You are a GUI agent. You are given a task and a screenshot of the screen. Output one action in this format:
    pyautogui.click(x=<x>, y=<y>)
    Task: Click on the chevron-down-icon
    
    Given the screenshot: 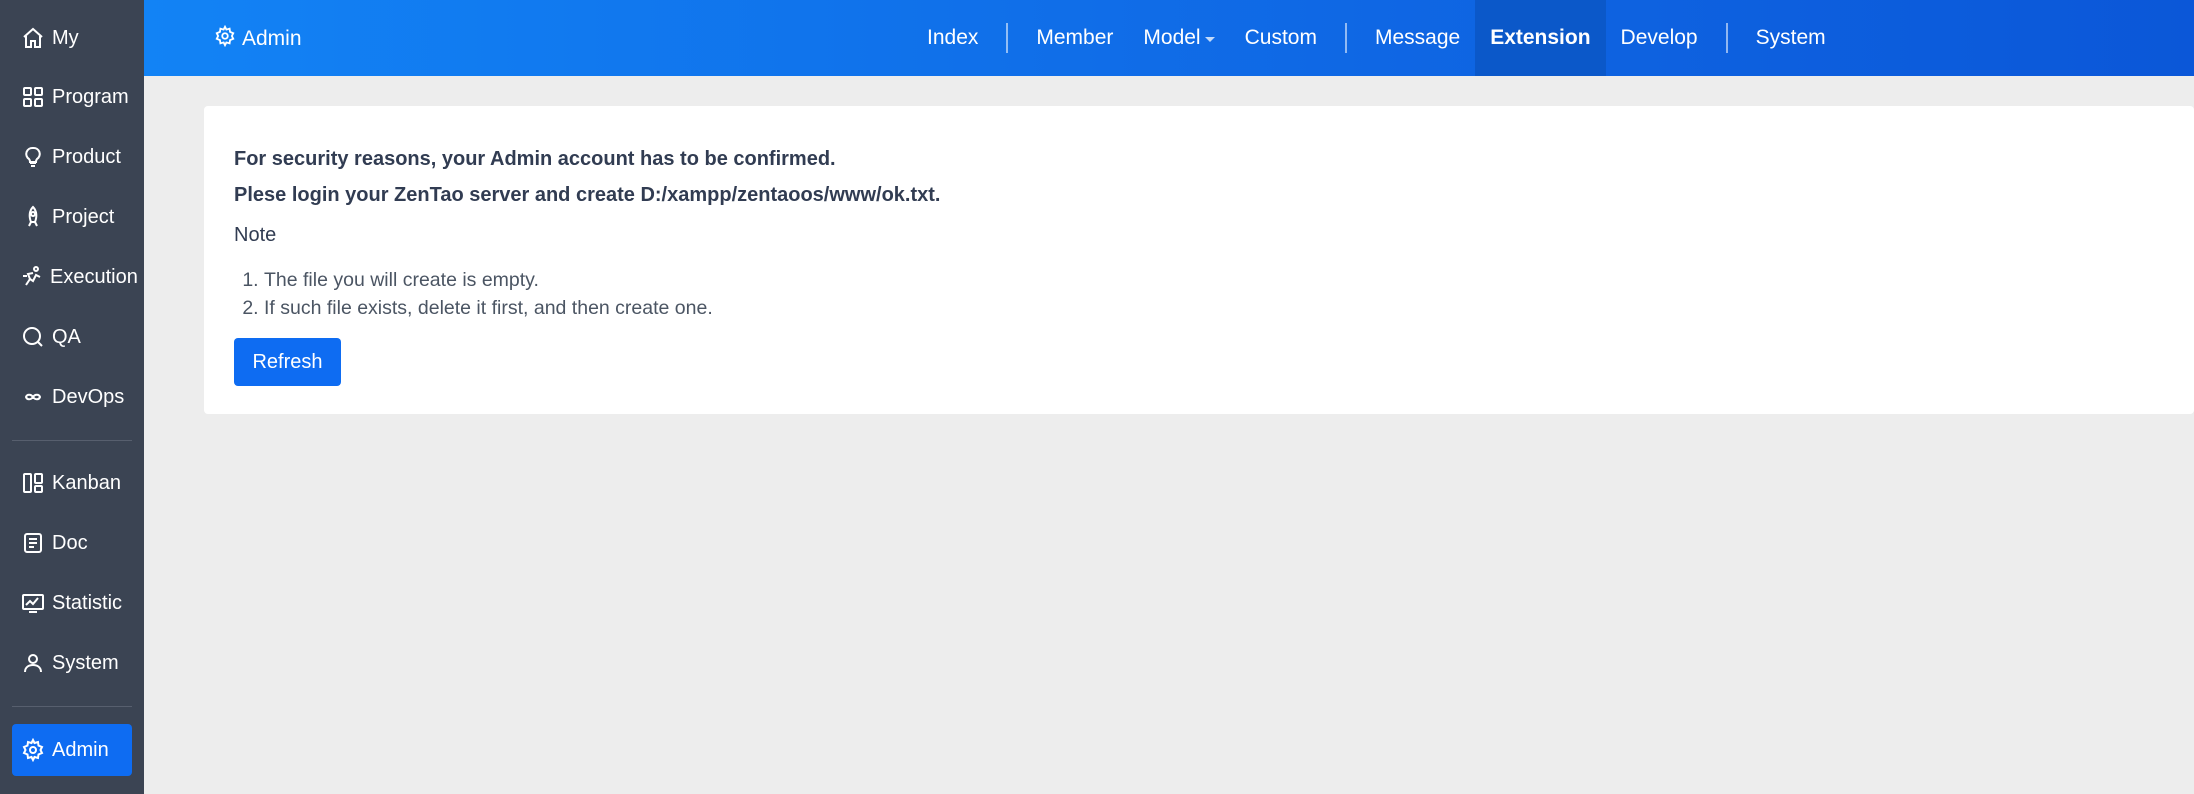 What is the action you would take?
    pyautogui.click(x=1209, y=39)
    